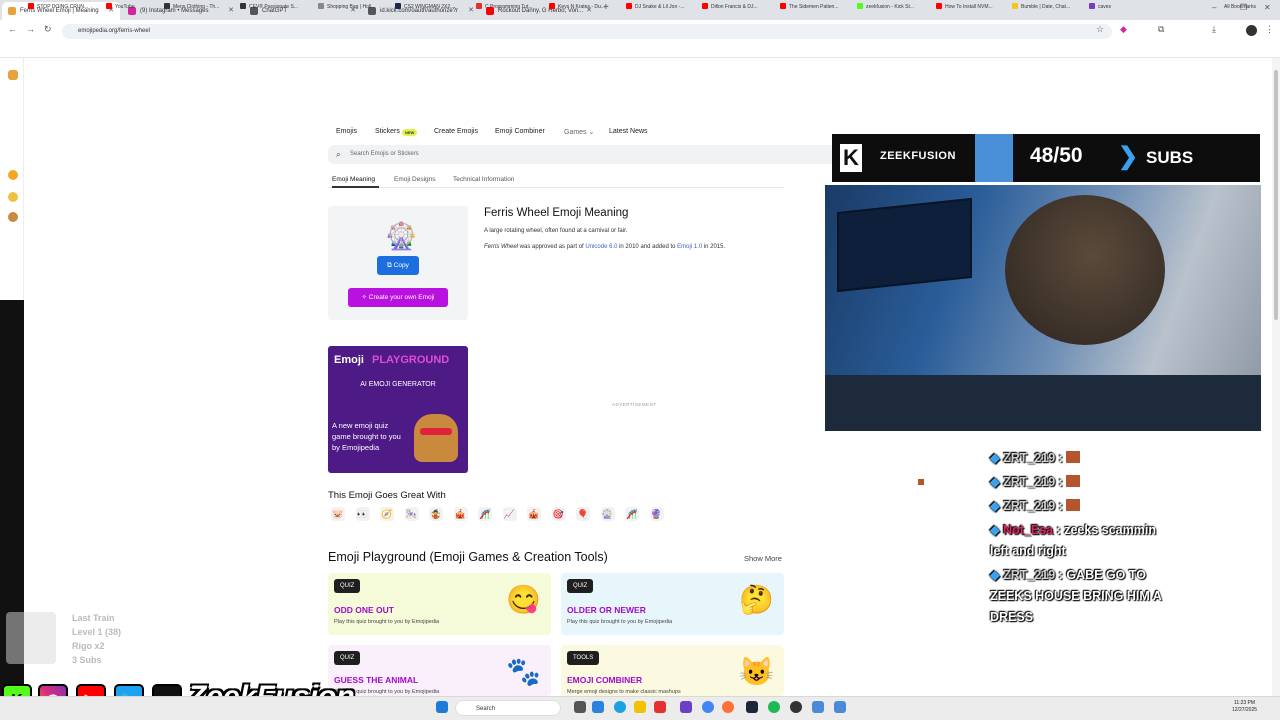 The width and height of the screenshot is (1280, 720). What do you see at coordinates (620, 707) in the screenshot?
I see `edge-icon` at bounding box center [620, 707].